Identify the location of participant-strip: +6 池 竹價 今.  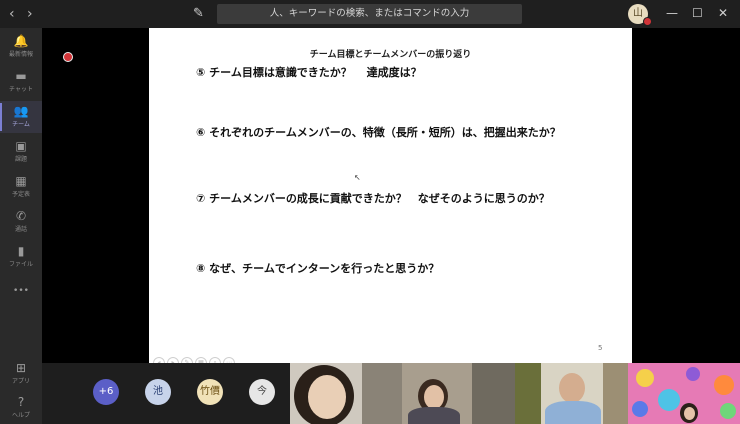
(166, 393).